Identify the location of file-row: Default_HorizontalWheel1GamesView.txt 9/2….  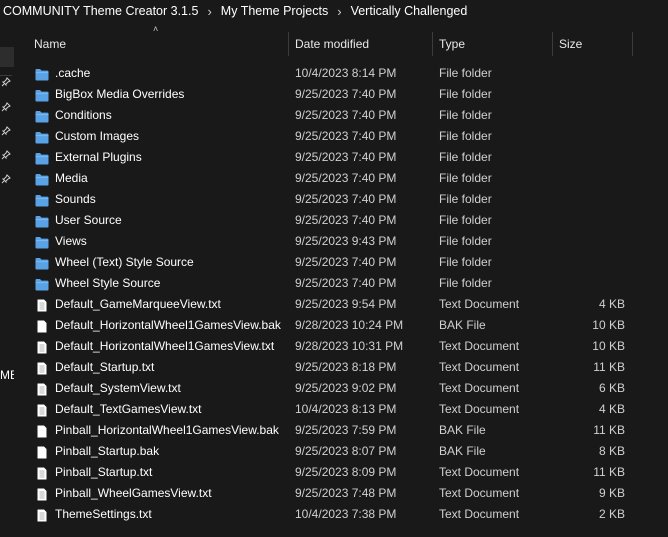
(341, 346).